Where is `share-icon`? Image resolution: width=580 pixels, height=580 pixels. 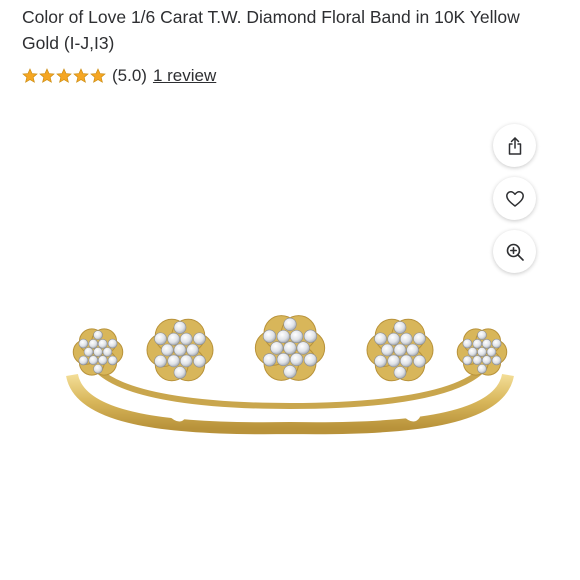
share-icon is located at coordinates (514, 145).